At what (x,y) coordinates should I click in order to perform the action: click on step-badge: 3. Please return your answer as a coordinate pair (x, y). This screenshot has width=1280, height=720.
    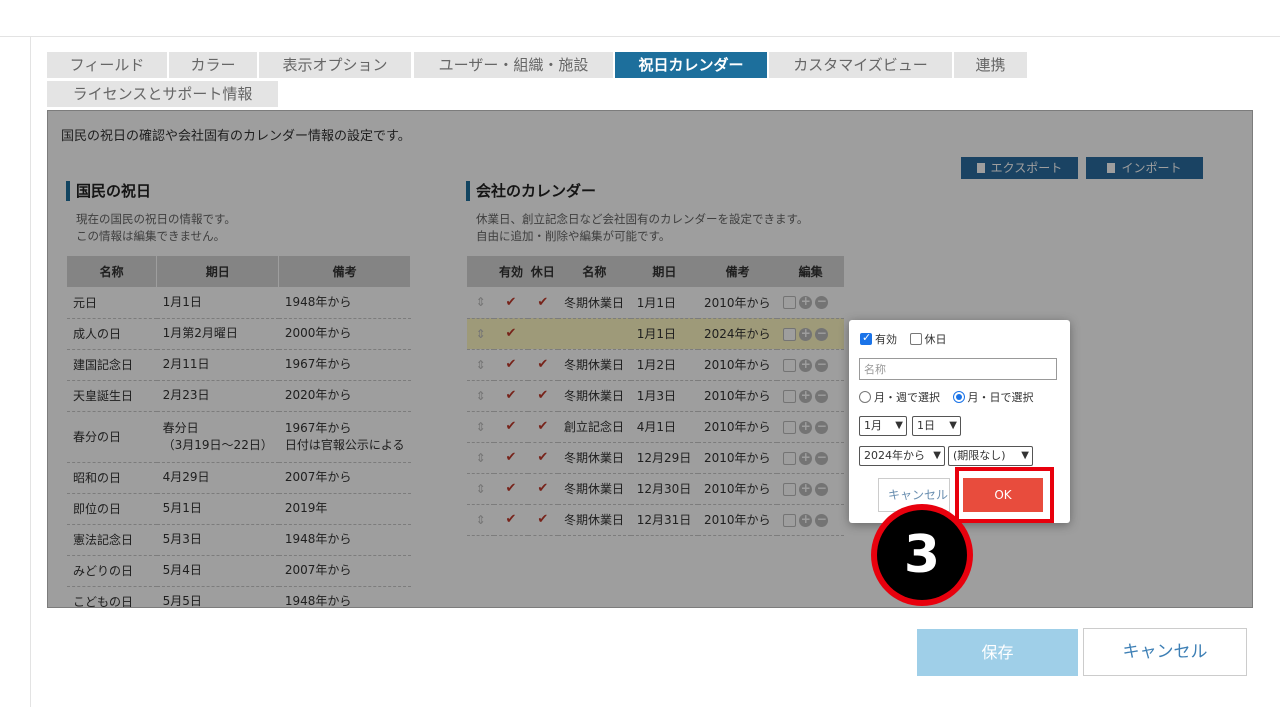
    Looking at the image, I should click on (922, 555).